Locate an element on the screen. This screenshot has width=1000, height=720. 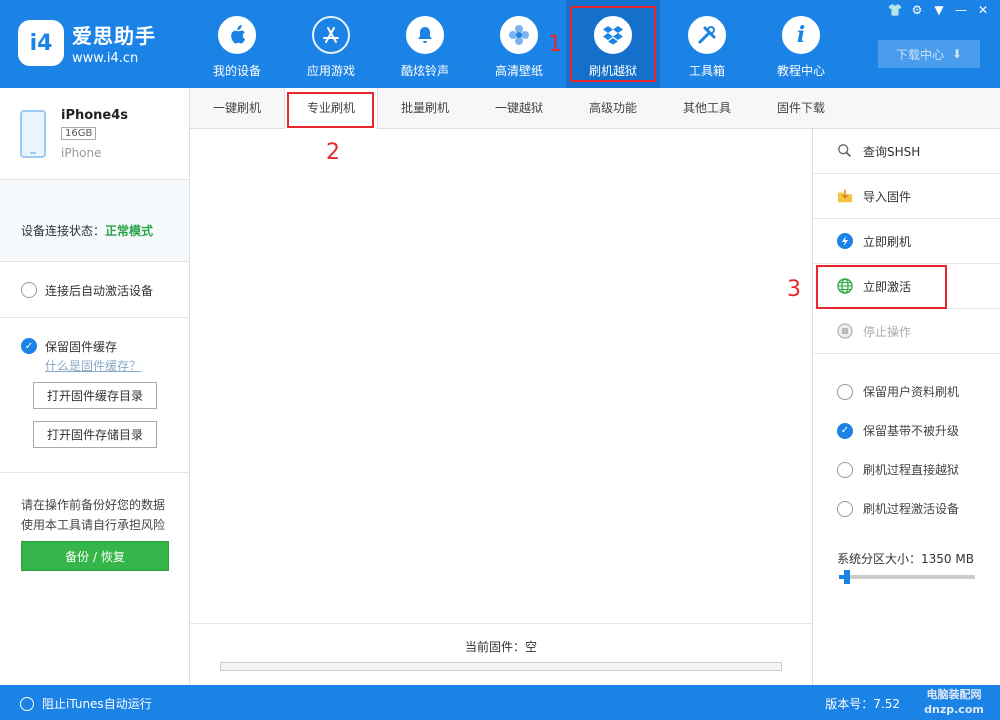
nav-toolbox: 工具箱 is located at coordinates (707, 44).